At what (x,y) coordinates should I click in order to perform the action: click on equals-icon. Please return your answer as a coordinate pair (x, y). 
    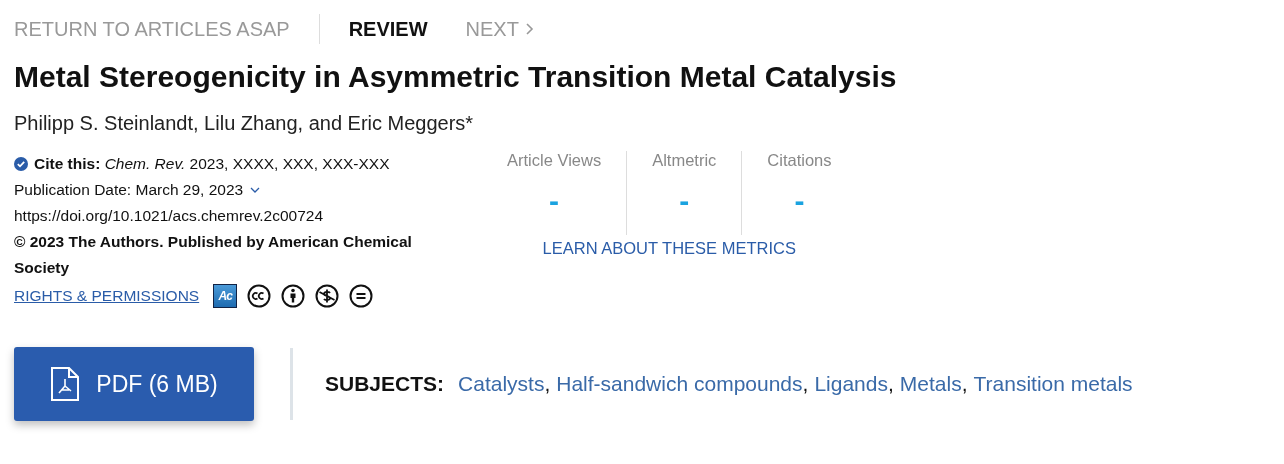
    Looking at the image, I should click on (361, 296).